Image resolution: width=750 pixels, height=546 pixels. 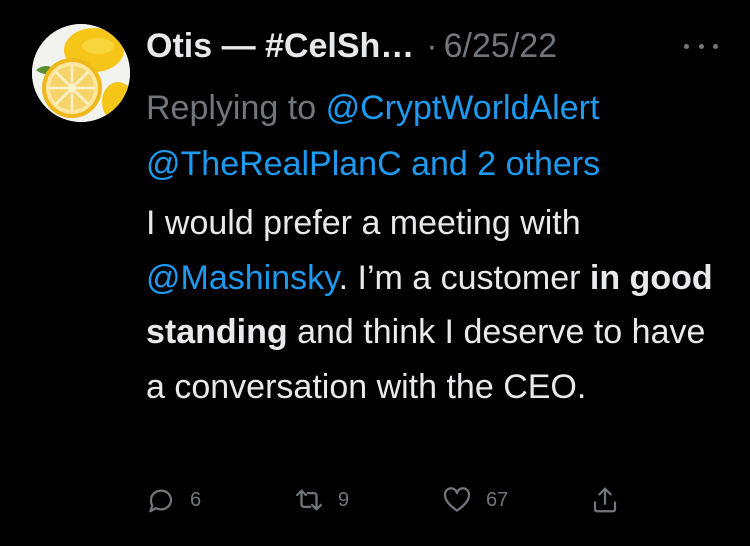 I want to click on tweet-header: Otis — #CelSh… · 6/25/22, so click(x=351, y=46).